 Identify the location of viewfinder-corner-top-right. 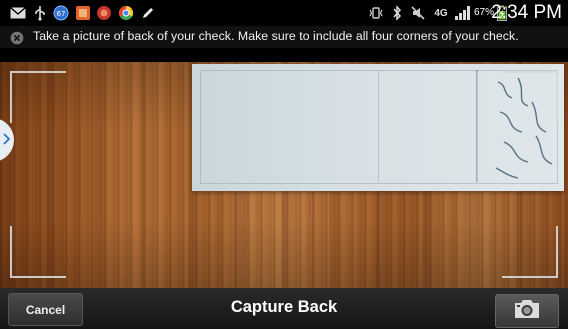
(530, 97).